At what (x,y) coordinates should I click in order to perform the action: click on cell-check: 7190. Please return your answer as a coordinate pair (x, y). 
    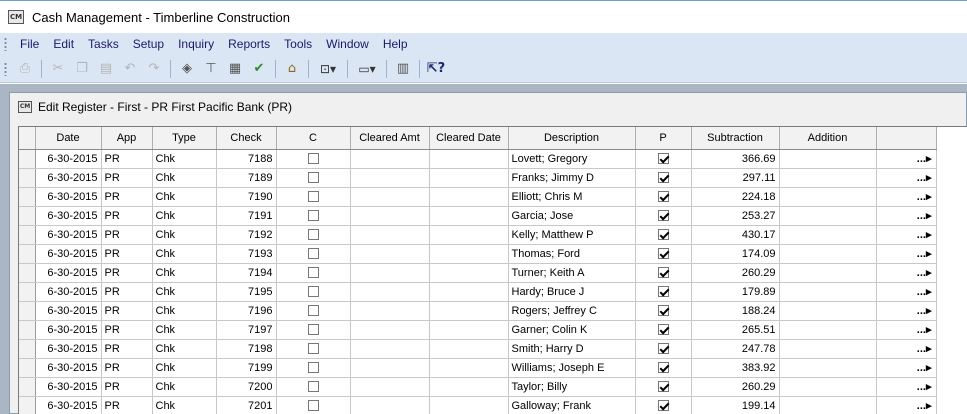
    Looking at the image, I should click on (246, 197).